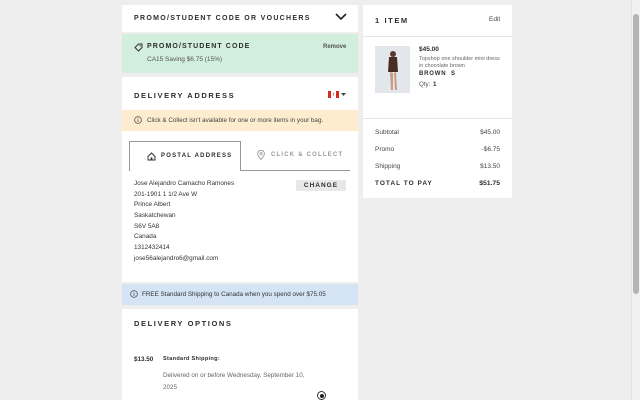  What do you see at coordinates (453, 74) in the screenshot?
I see `item-size: S` at bounding box center [453, 74].